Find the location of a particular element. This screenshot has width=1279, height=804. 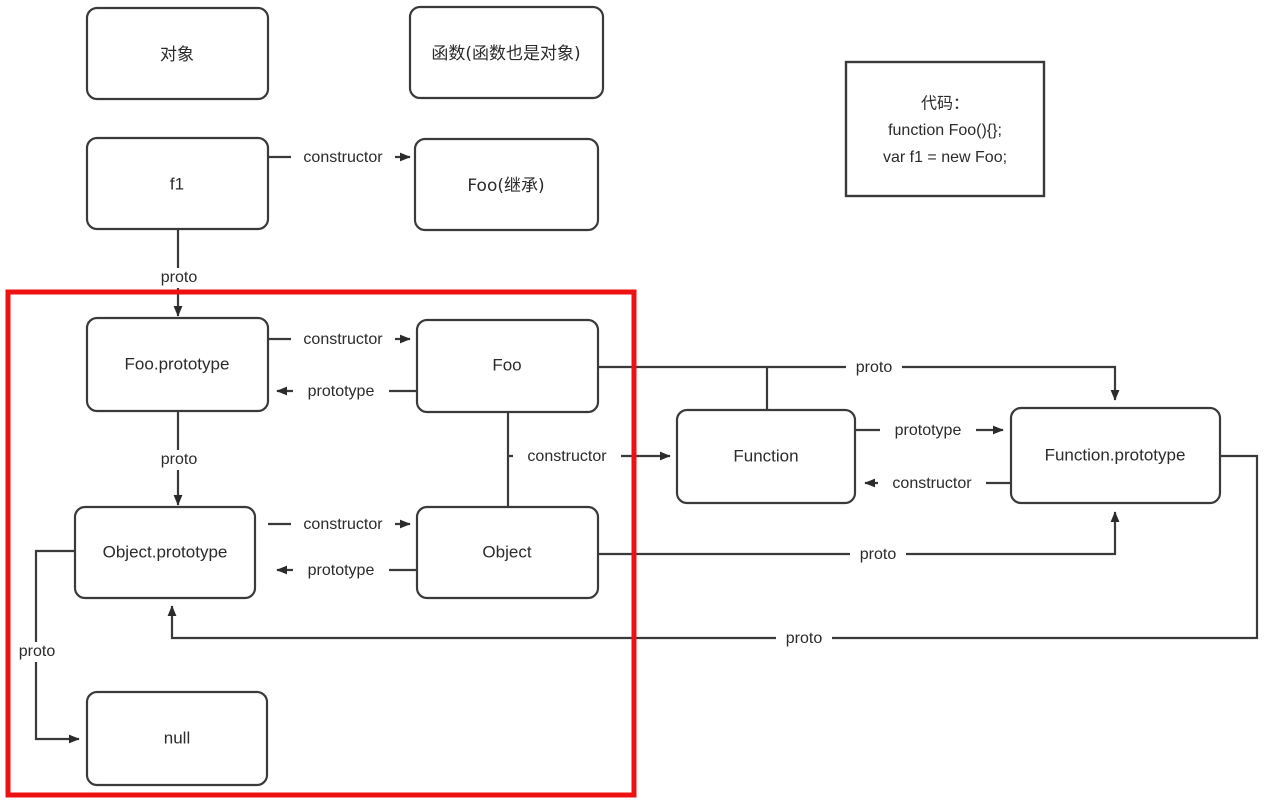

edge-label-funcproto-proto: proto is located at coordinates (804, 638).